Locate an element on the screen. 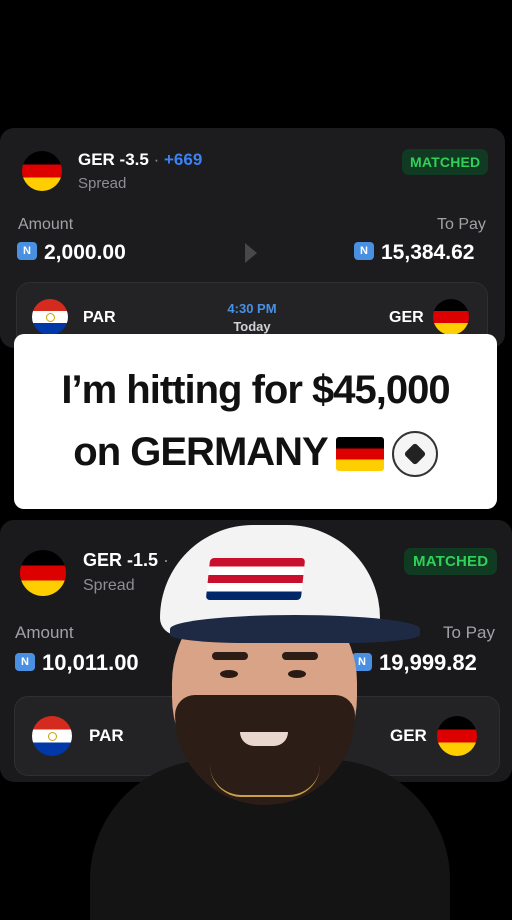 This screenshot has height=920, width=512. caption-line-2: on GERMANY is located at coordinates (255, 454).